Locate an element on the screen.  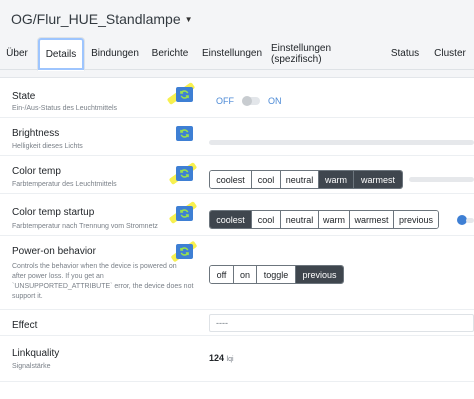
brightness-slider is located at coordinates (341, 142).